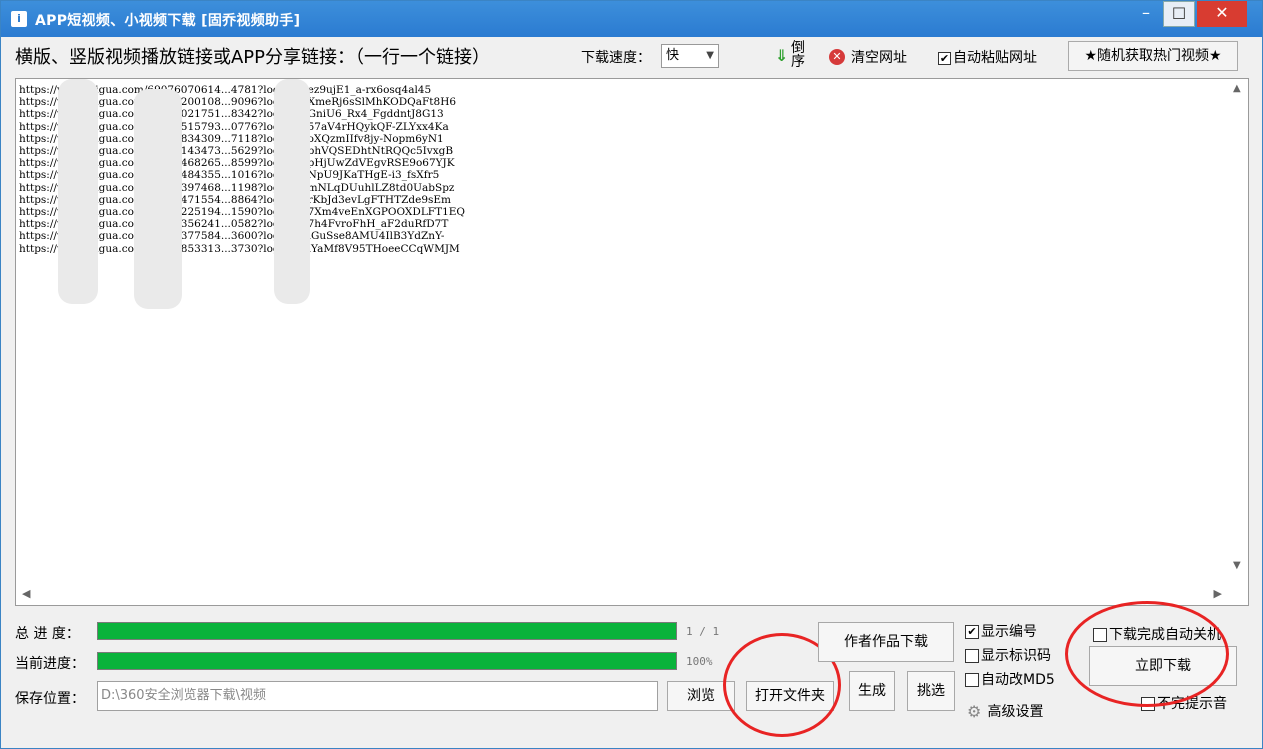 The height and width of the screenshot is (749, 1263). I want to click on advanced-settings-label: 高级设置, so click(1015, 712).